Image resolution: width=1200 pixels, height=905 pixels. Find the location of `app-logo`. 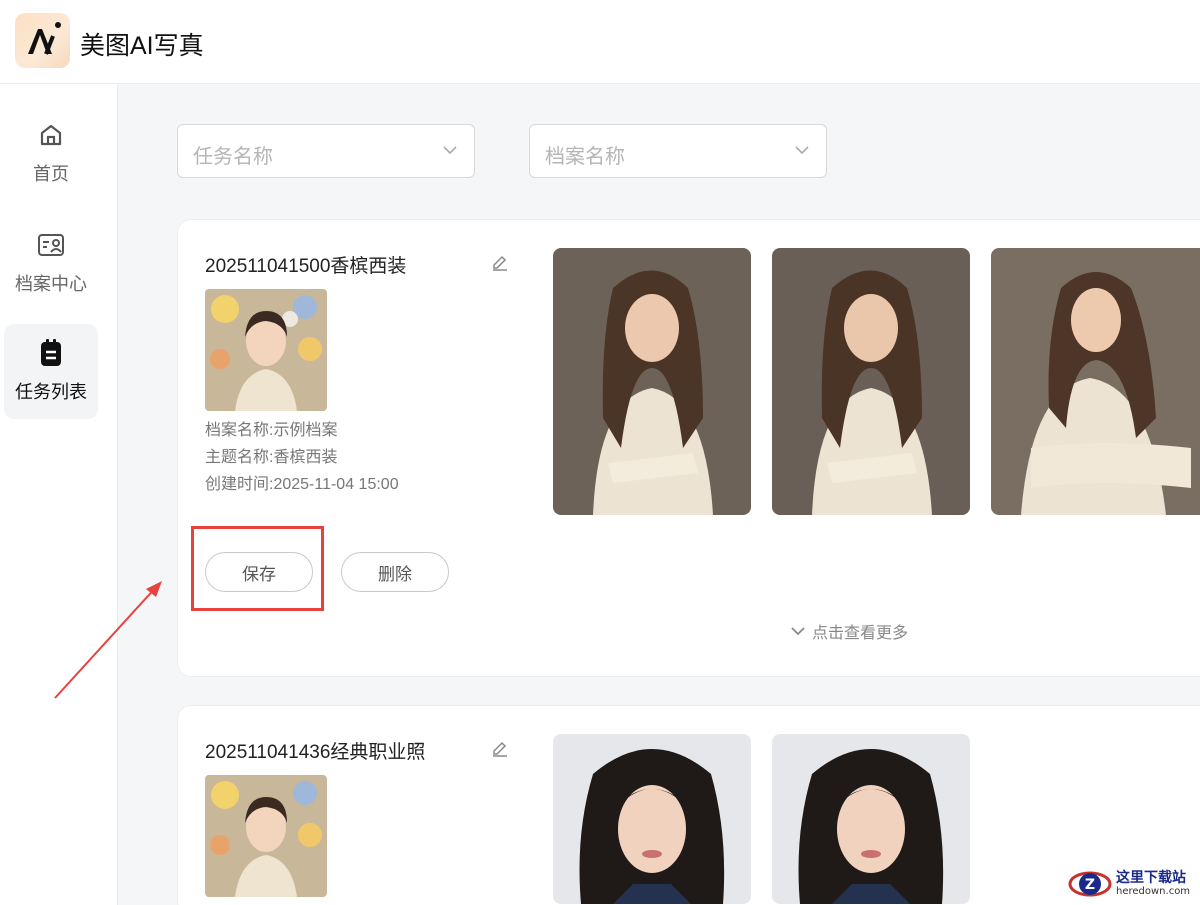

app-logo is located at coordinates (42, 40).